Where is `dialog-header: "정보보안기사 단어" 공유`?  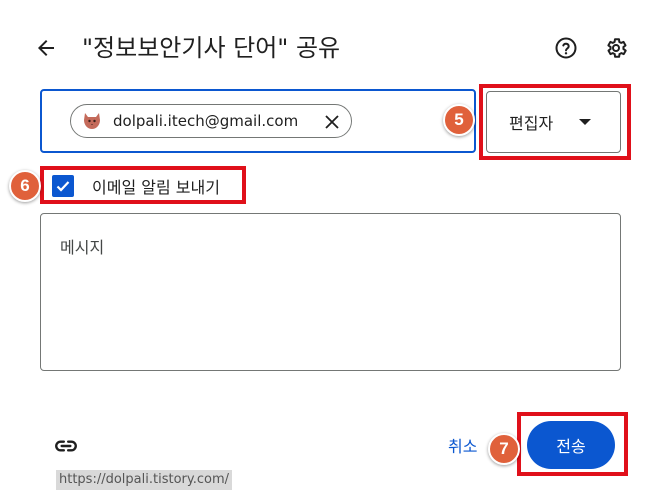
dialog-header: "정보보안기사 단어" 공유 is located at coordinates (326, 48).